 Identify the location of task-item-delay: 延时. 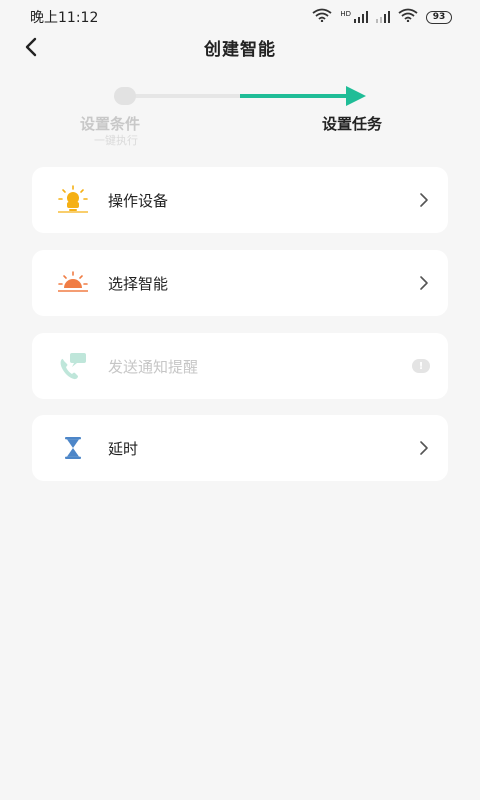
(240, 448).